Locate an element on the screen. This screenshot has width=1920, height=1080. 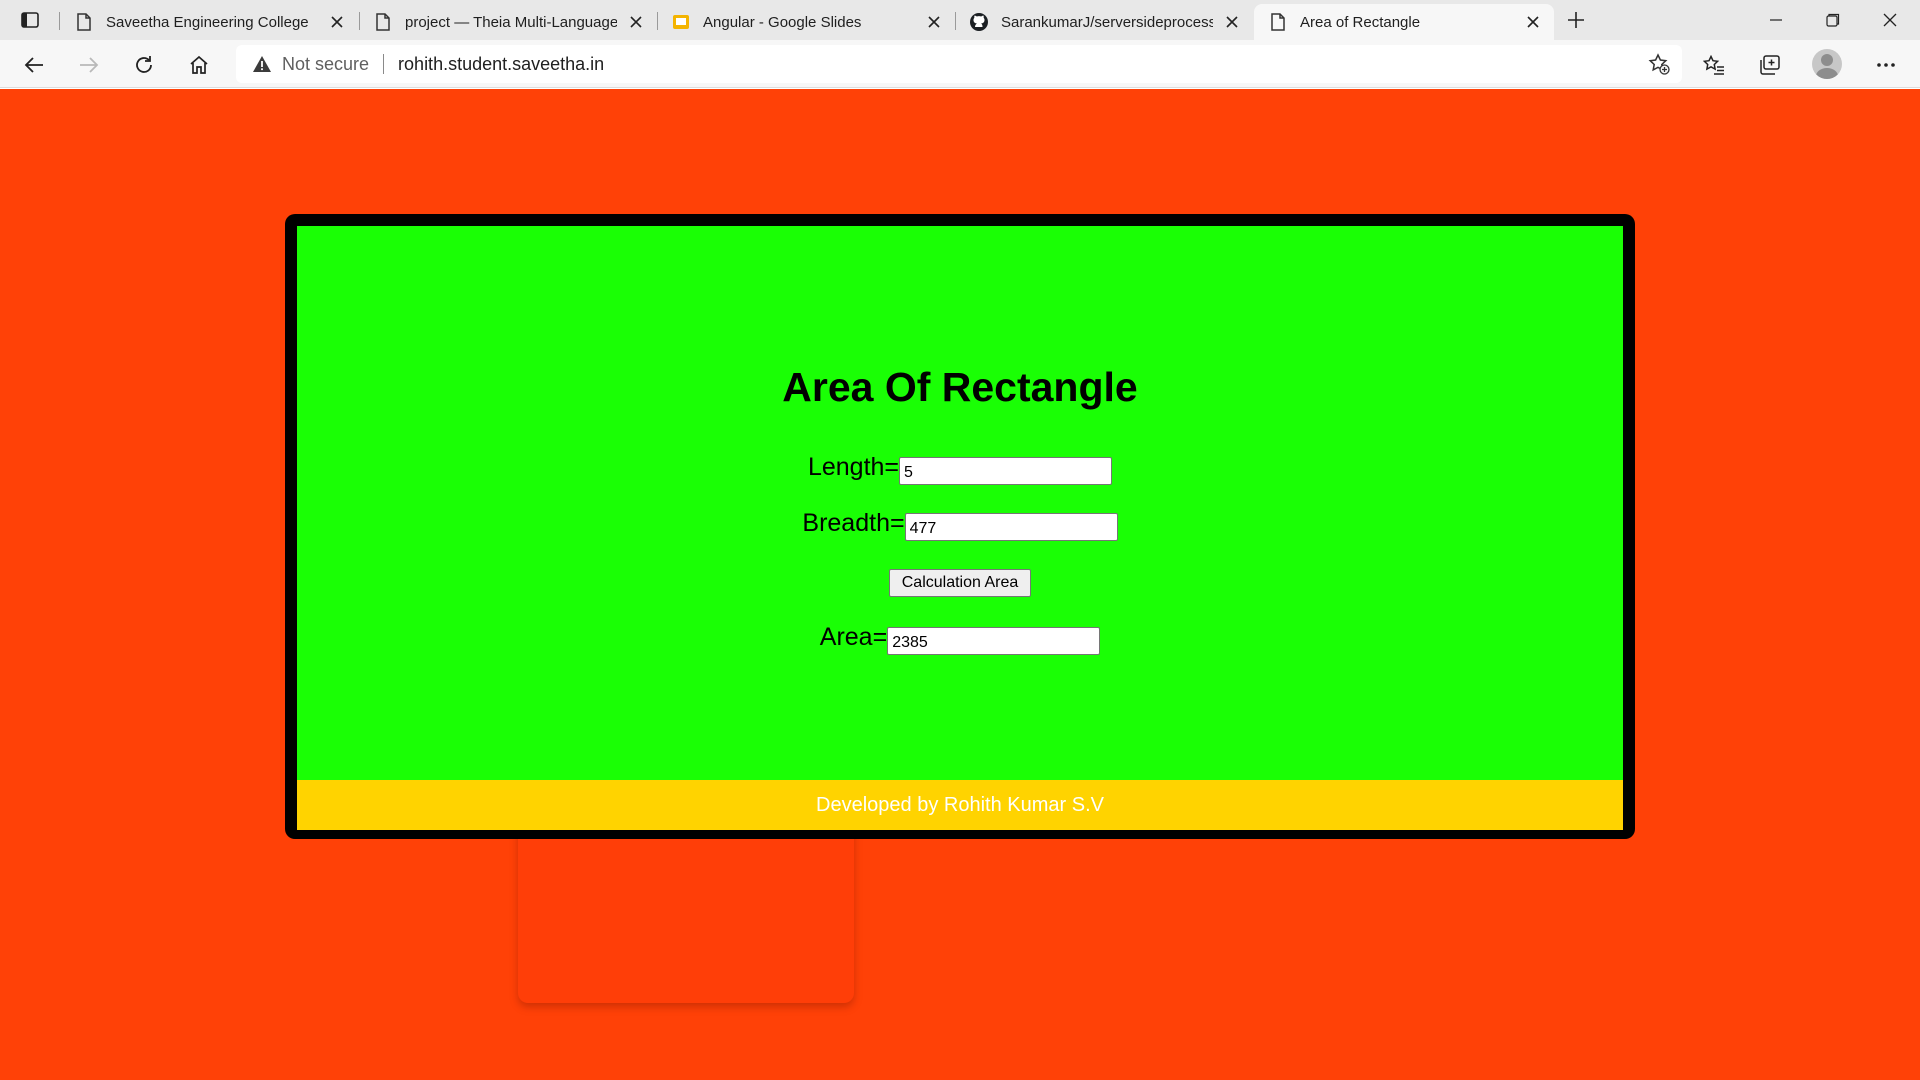
tab-actions-button is located at coordinates (30, 20).